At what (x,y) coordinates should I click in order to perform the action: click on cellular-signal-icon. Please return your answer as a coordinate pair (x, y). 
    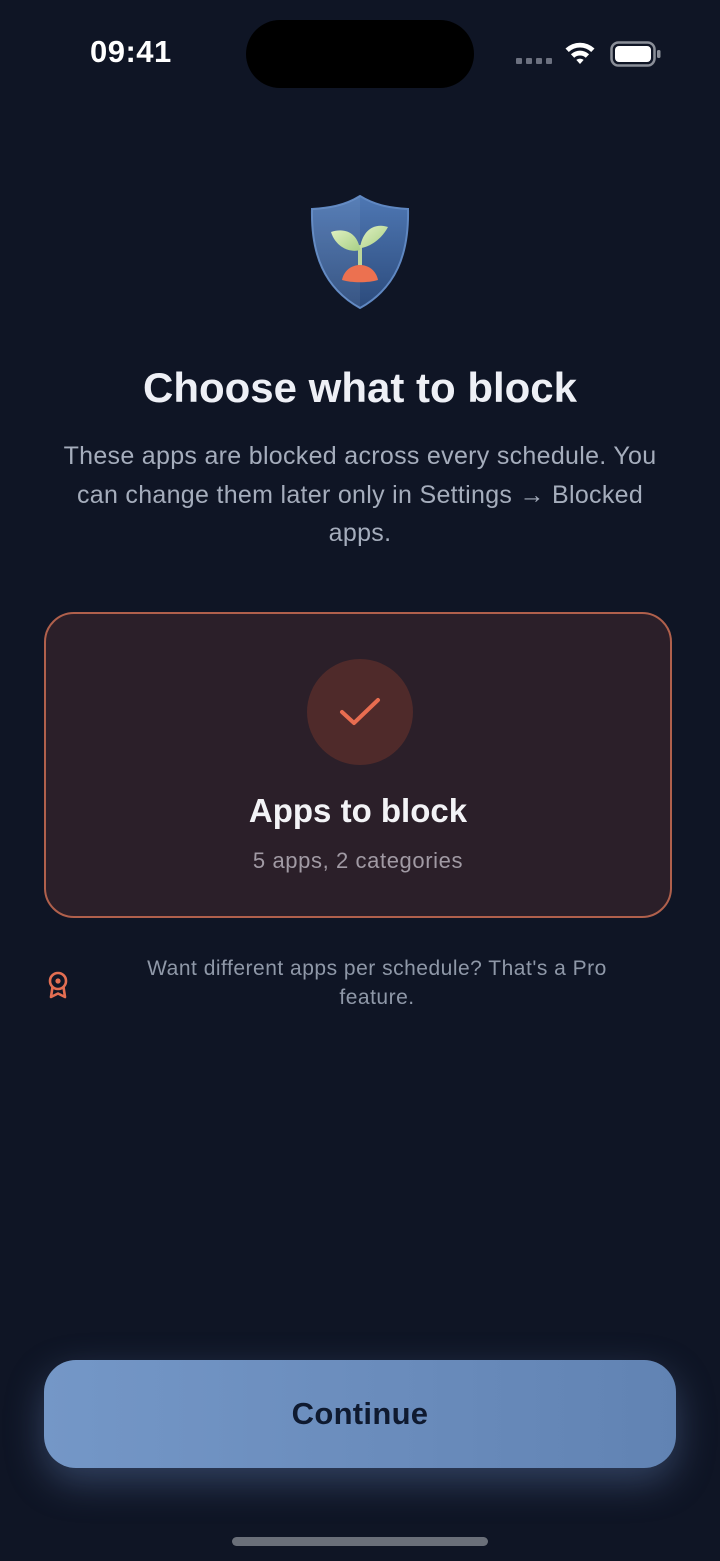
    Looking at the image, I should click on (534, 61).